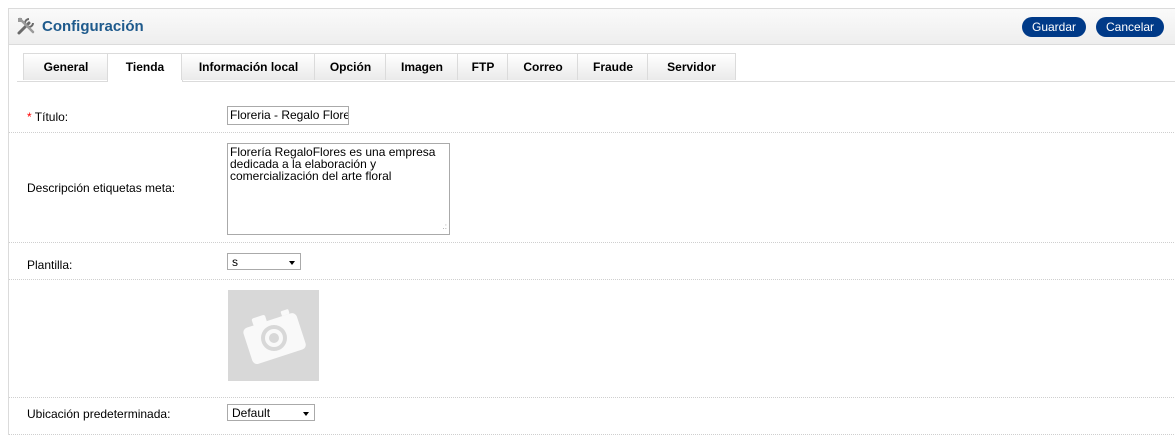 The width and height of the screenshot is (1175, 435). What do you see at coordinates (592, 261) in the screenshot?
I see `template-row` at bounding box center [592, 261].